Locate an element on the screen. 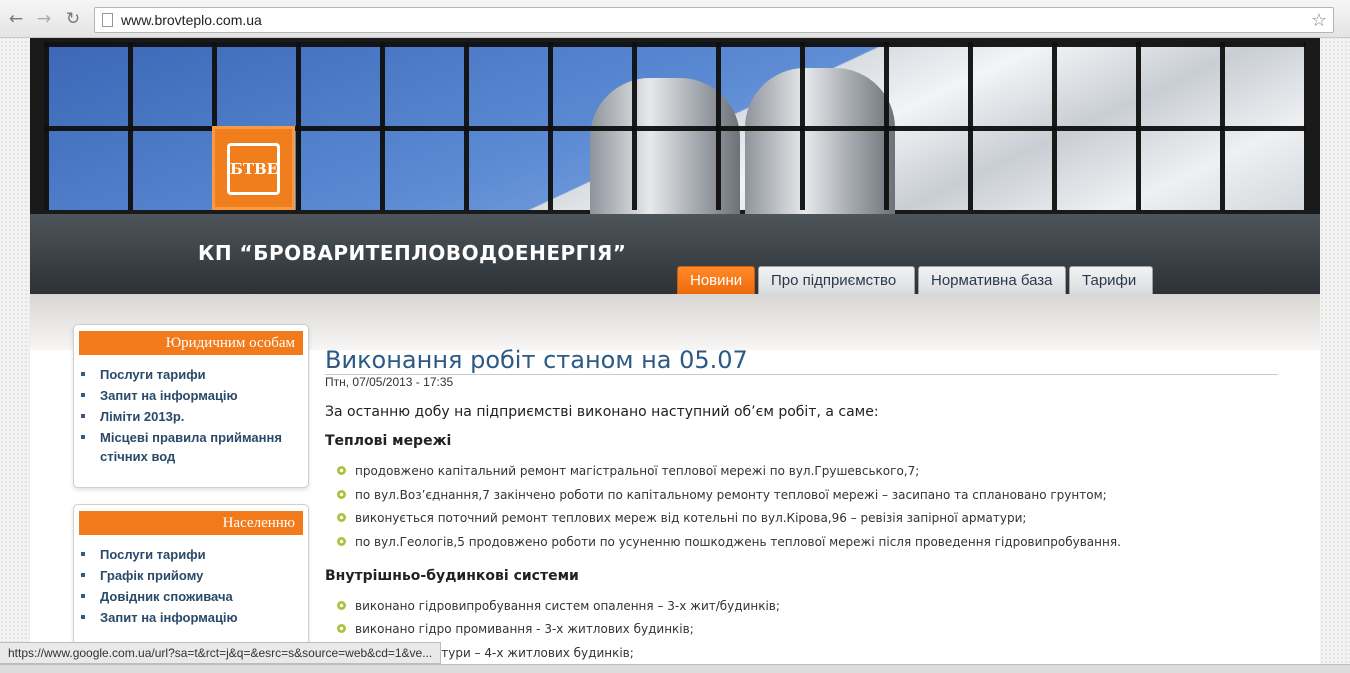  back-icon: ← is located at coordinates (16, 19).